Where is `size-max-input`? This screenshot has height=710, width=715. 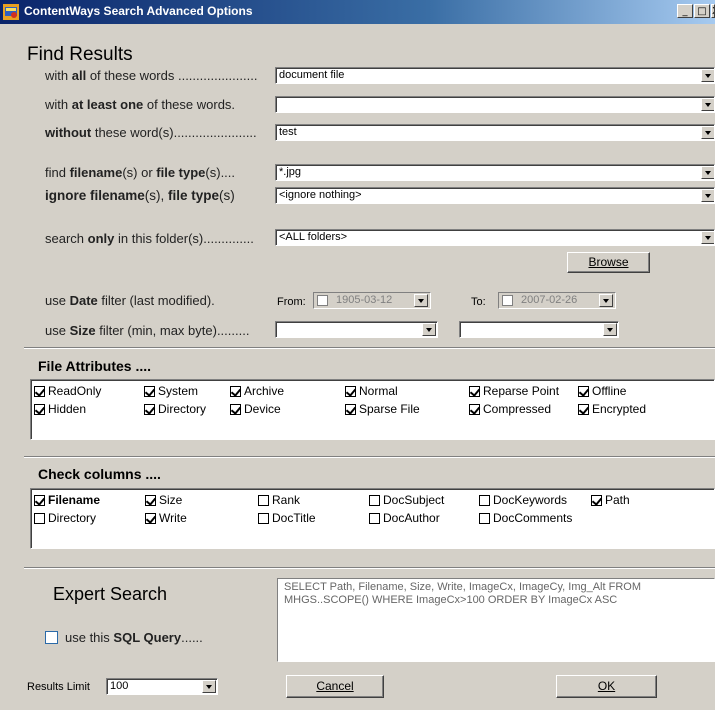 size-max-input is located at coordinates (539, 329).